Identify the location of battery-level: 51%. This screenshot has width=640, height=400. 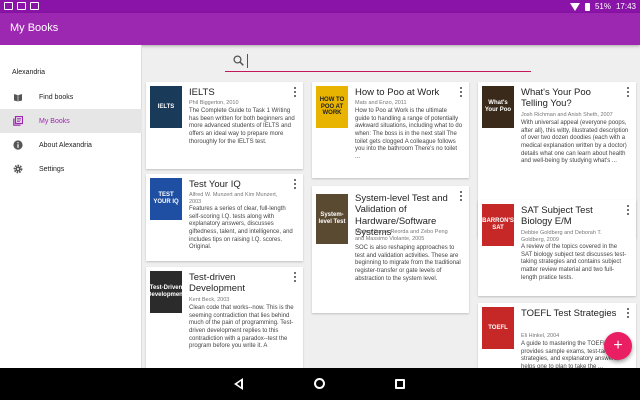
(602, 6).